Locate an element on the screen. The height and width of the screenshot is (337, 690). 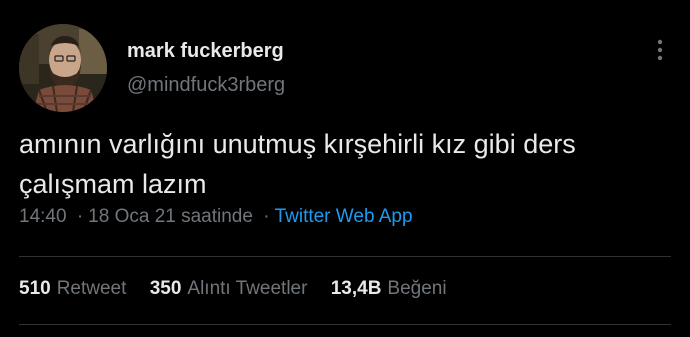
tweet-source-link: Twitter Web App is located at coordinates (344, 216).